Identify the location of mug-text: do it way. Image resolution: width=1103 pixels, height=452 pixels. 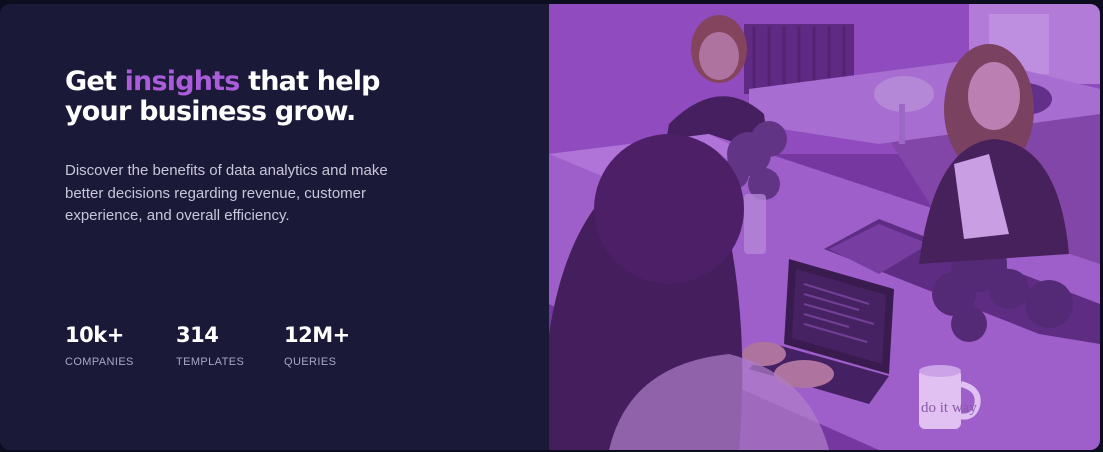
(949, 408).